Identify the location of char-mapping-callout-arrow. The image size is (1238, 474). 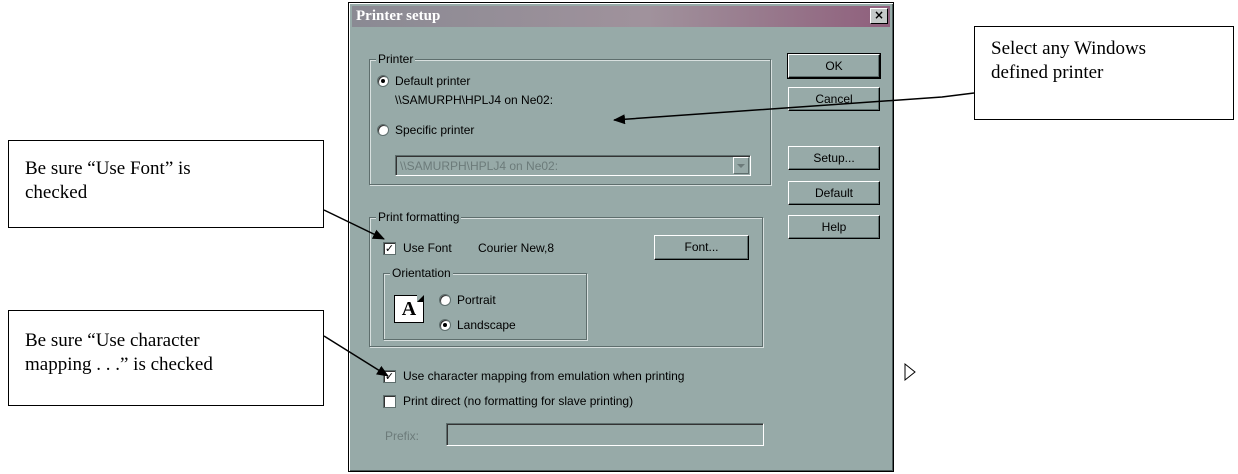
(356, 356).